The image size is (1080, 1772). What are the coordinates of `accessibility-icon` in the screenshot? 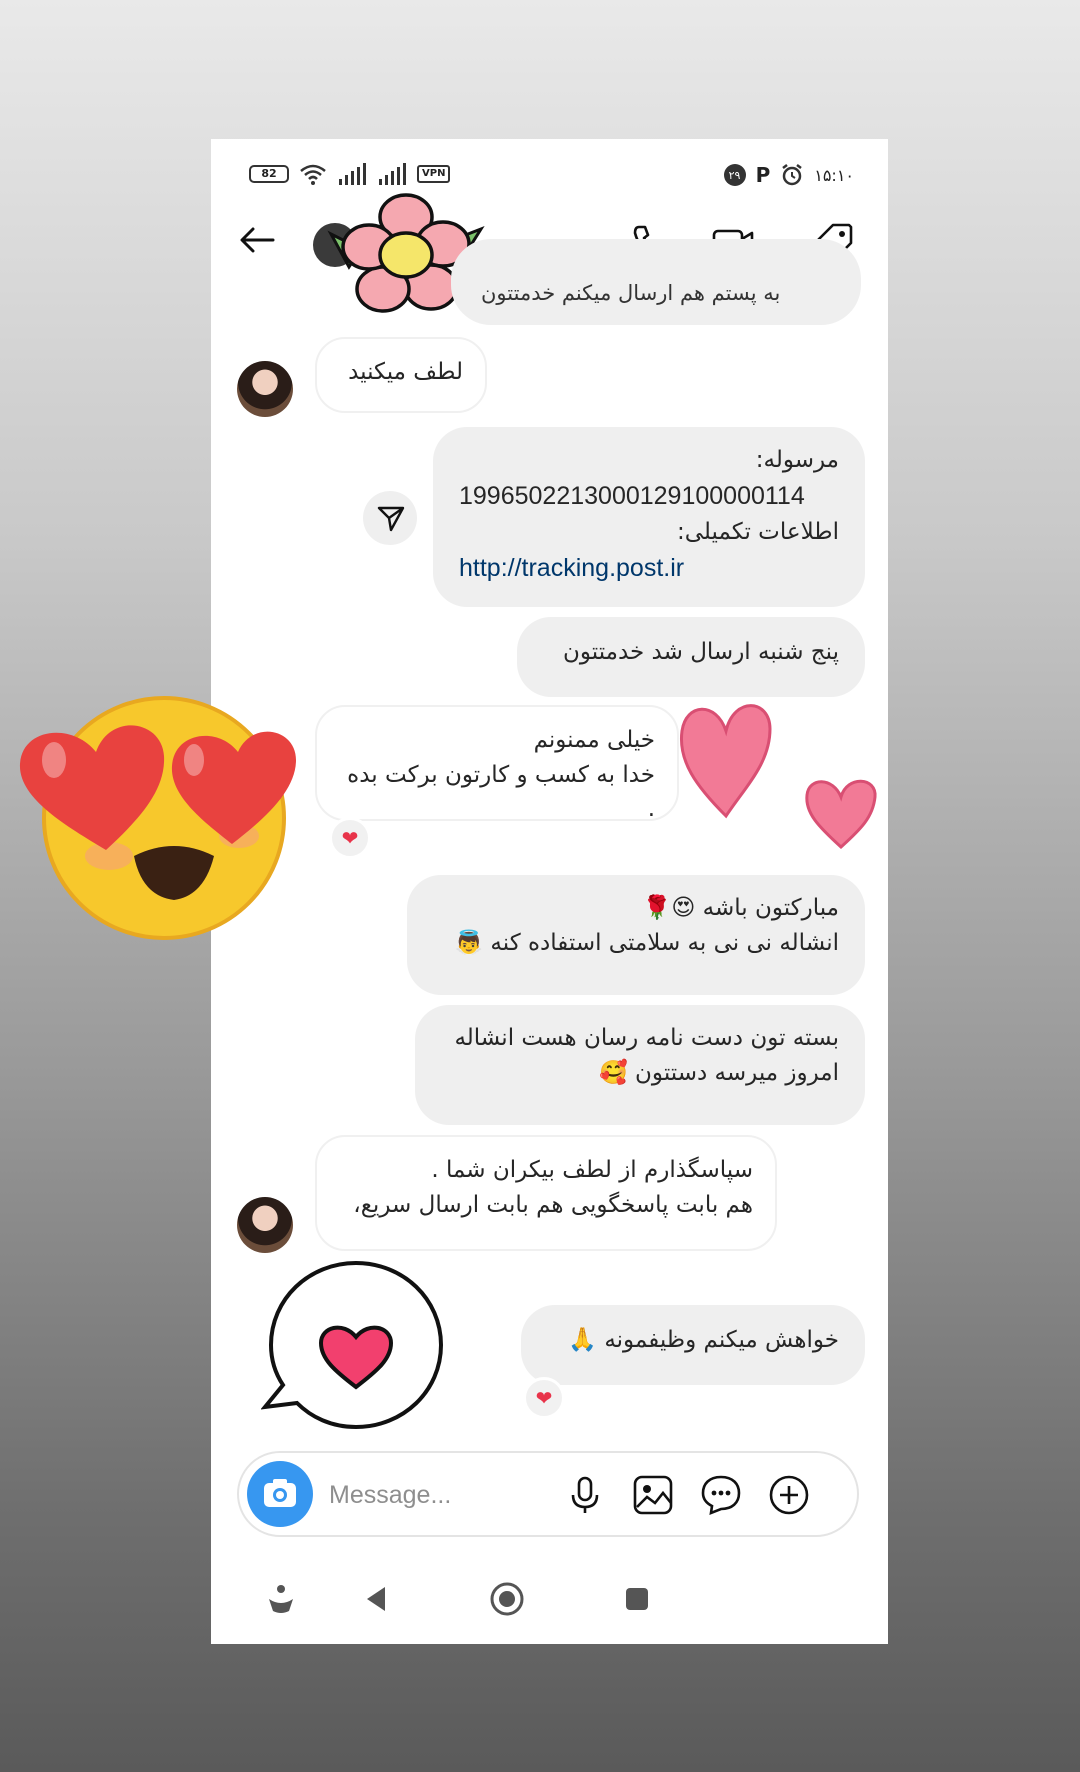 It's located at (281, 1599).